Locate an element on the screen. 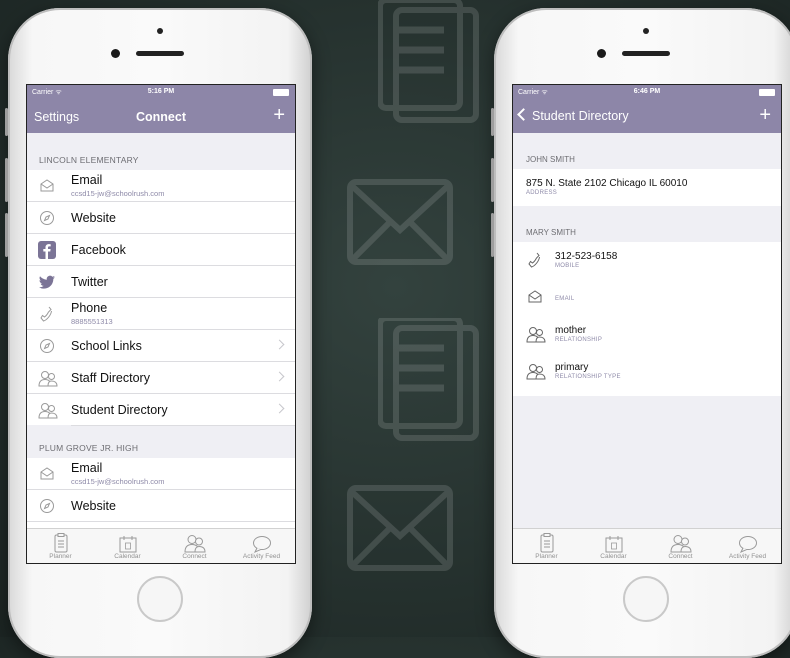 The height and width of the screenshot is (658, 790). calendar-icon is located at coordinates (127, 542).